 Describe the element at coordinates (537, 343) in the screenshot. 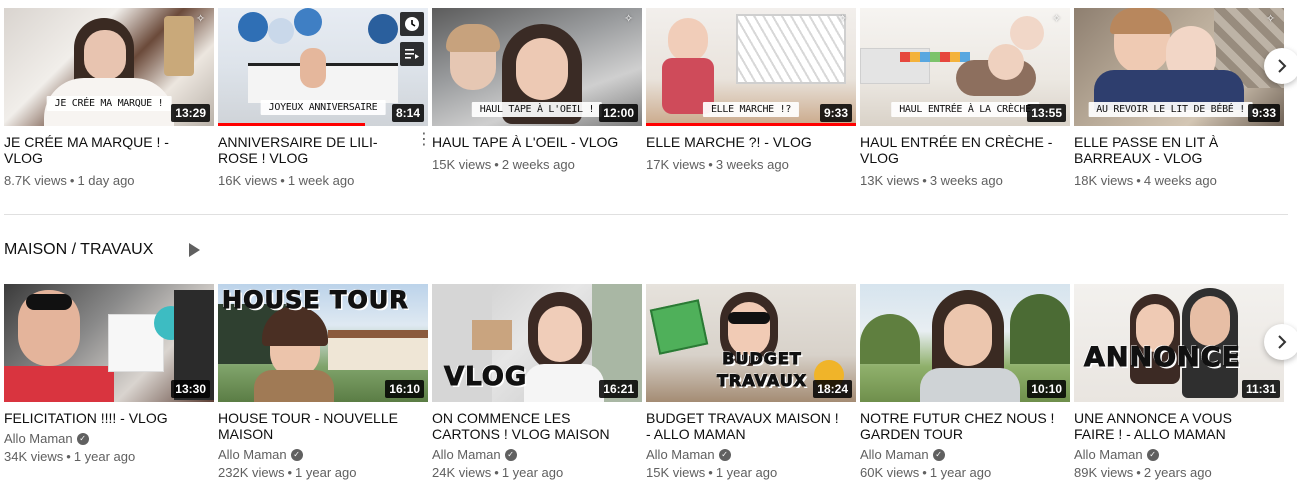

I see `video-thumbnail: VLOG 16:21` at that location.